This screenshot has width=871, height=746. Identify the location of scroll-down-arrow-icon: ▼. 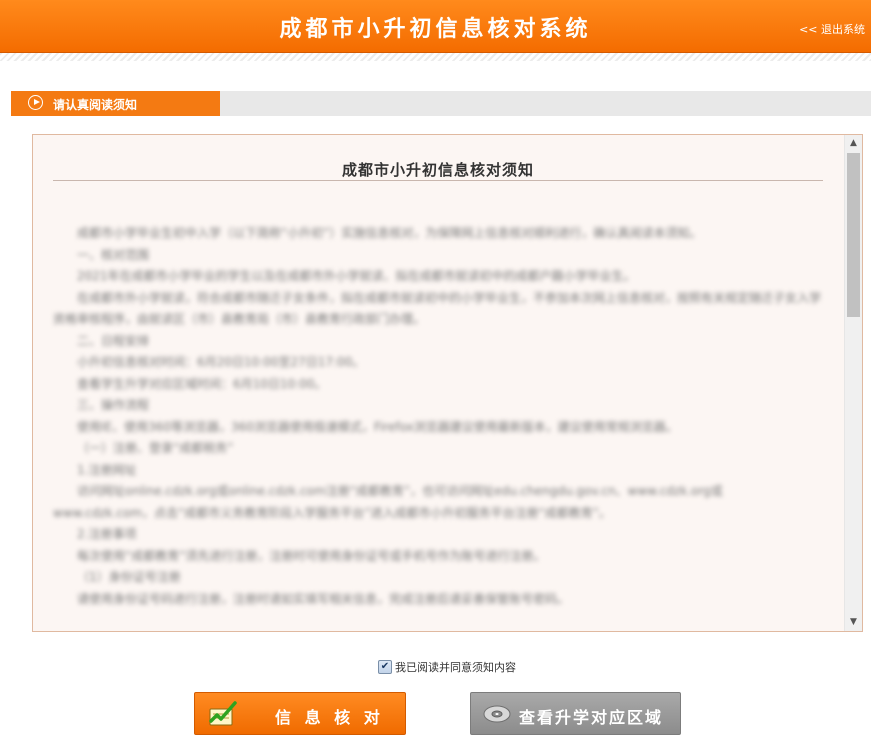
(853, 622).